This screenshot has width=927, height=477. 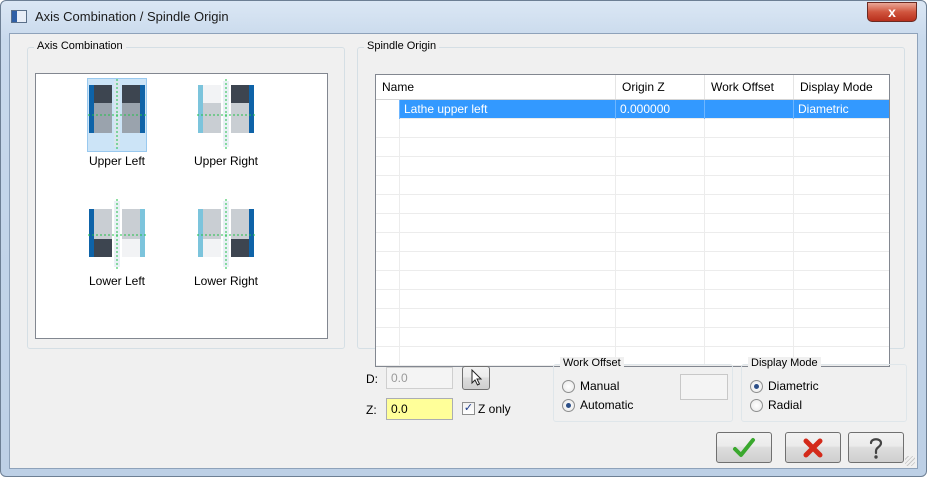 What do you see at coordinates (80, 46) in the screenshot?
I see `axis-combination-title: Axis Combination` at bounding box center [80, 46].